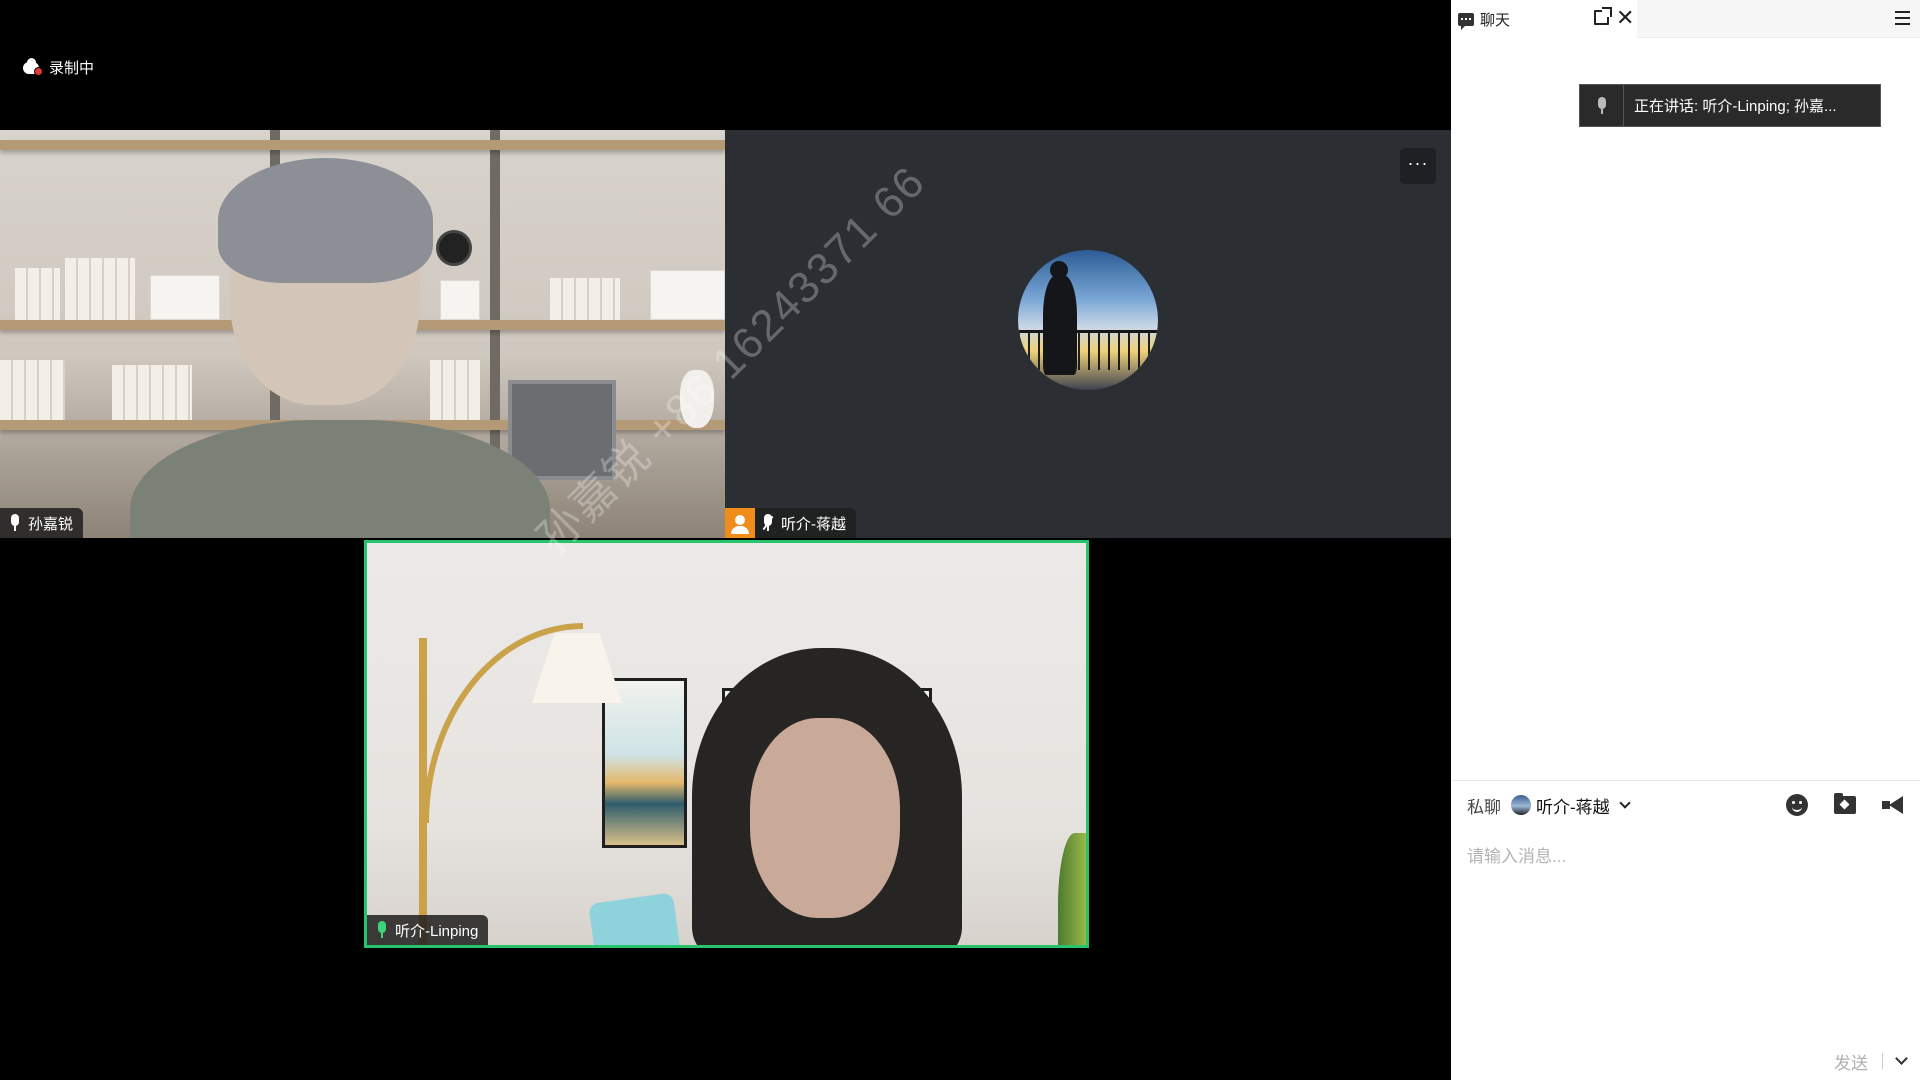  I want to click on send-options-chevron-icon, so click(1901, 1058).